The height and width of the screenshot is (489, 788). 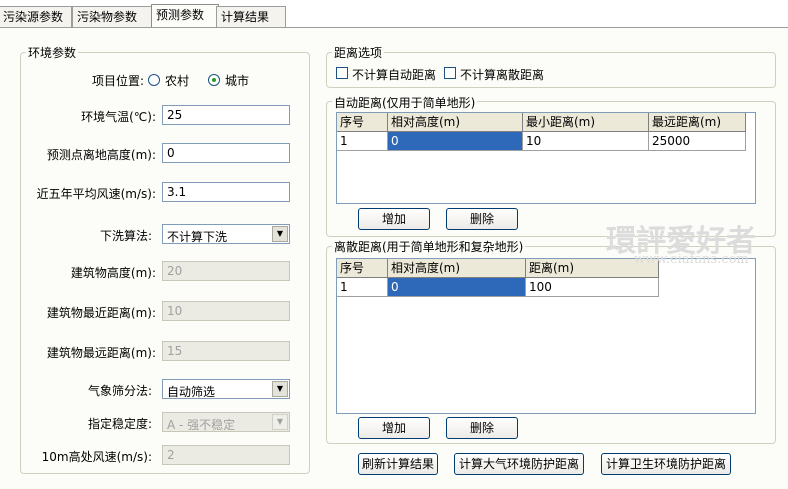 What do you see at coordinates (119, 391) in the screenshot?
I see `met-label: 气象筛分法:` at bounding box center [119, 391].